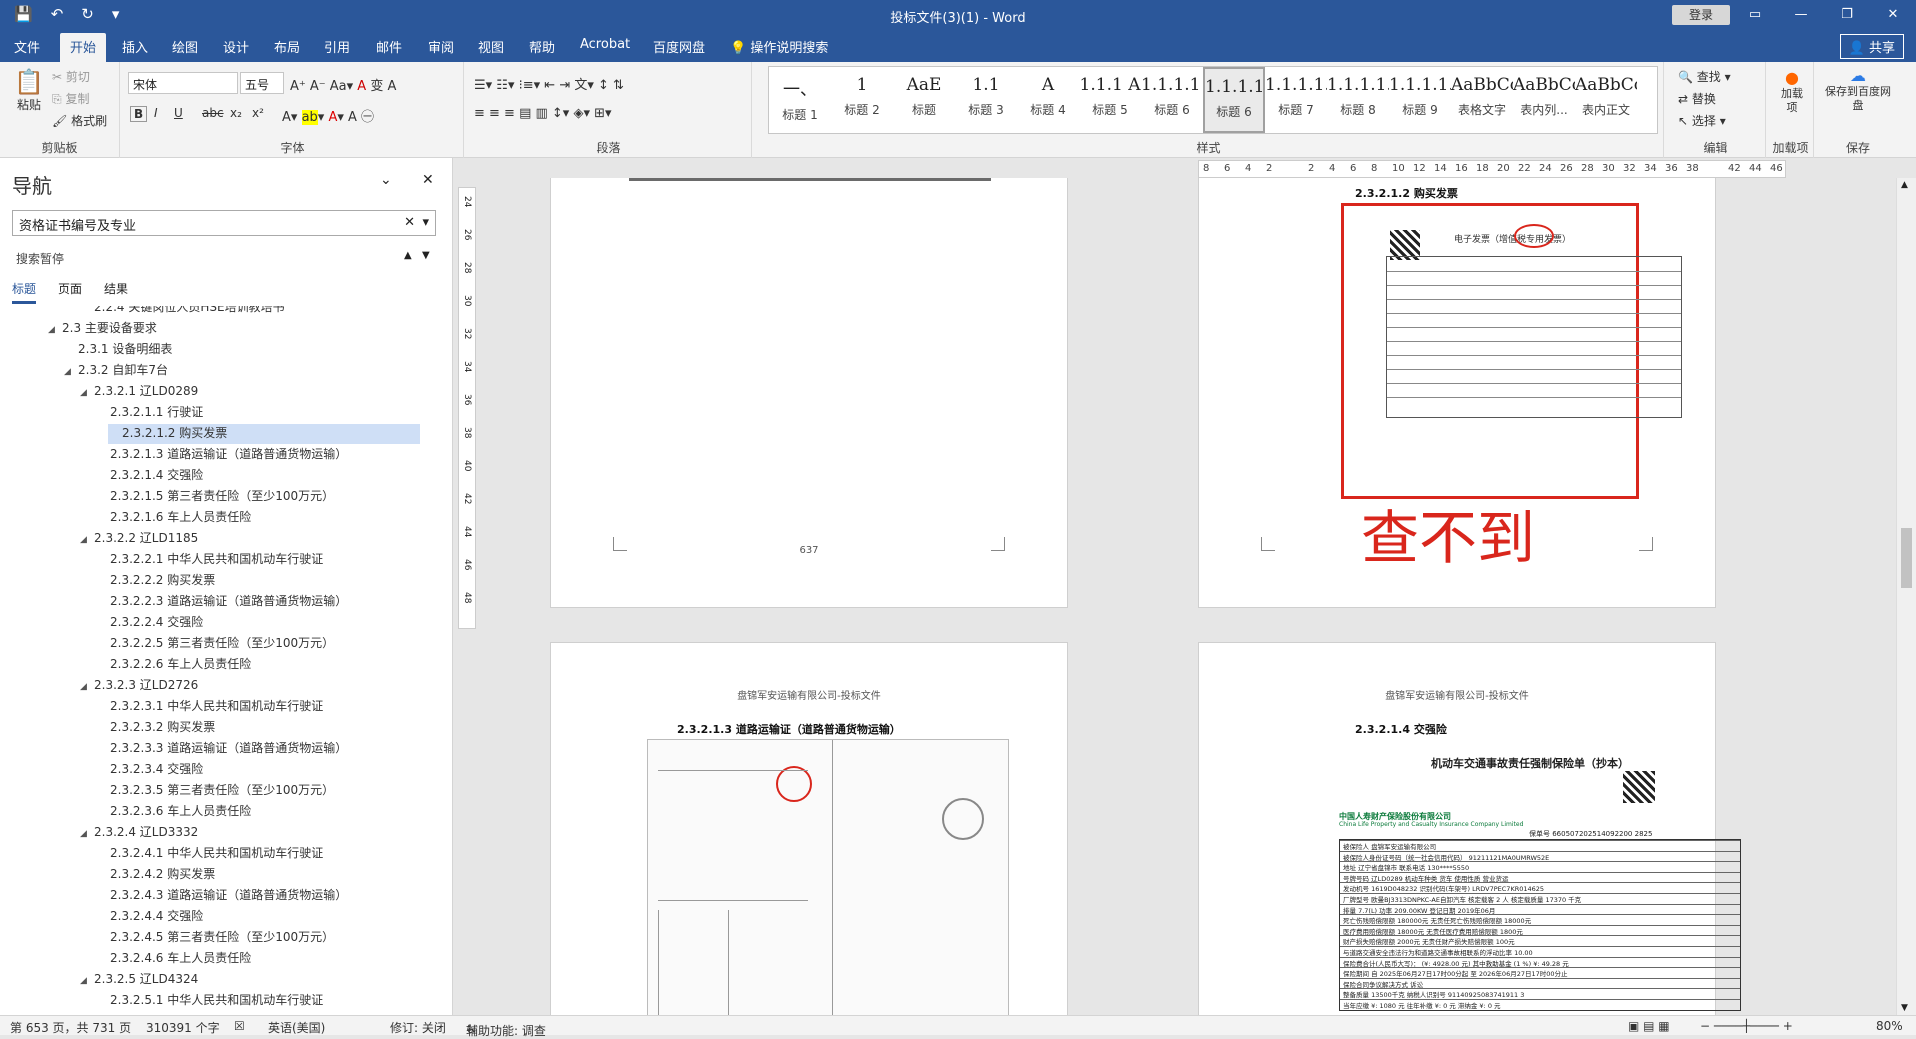 This screenshot has width=1916, height=1039. Describe the element at coordinates (139, 392) in the screenshot. I see `nav-heading-item: ◢ 2.3.2.1 辽LD0289` at that location.